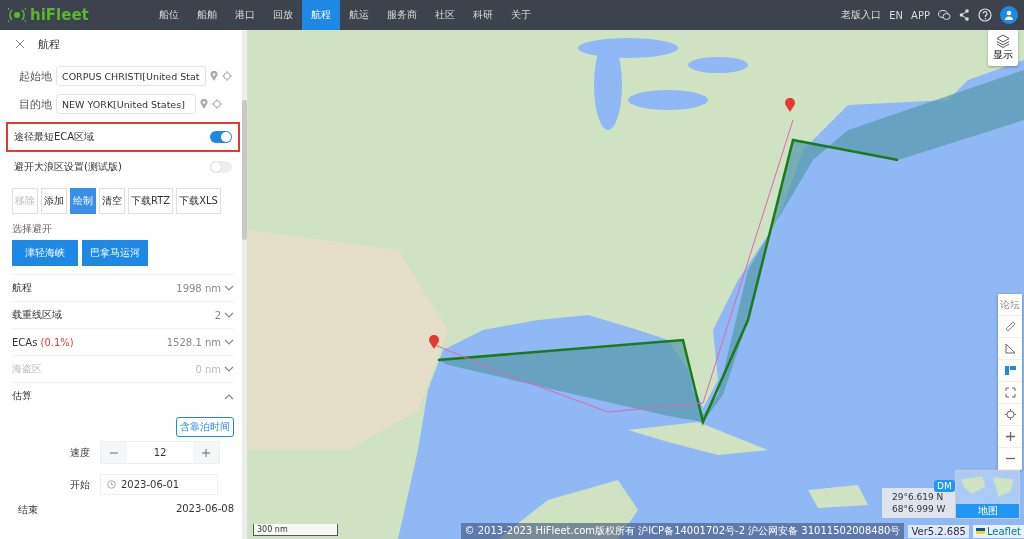 The width and height of the screenshot is (1024, 539). Describe the element at coordinates (22, 396) in the screenshot. I see `stat-label: 估算` at that location.